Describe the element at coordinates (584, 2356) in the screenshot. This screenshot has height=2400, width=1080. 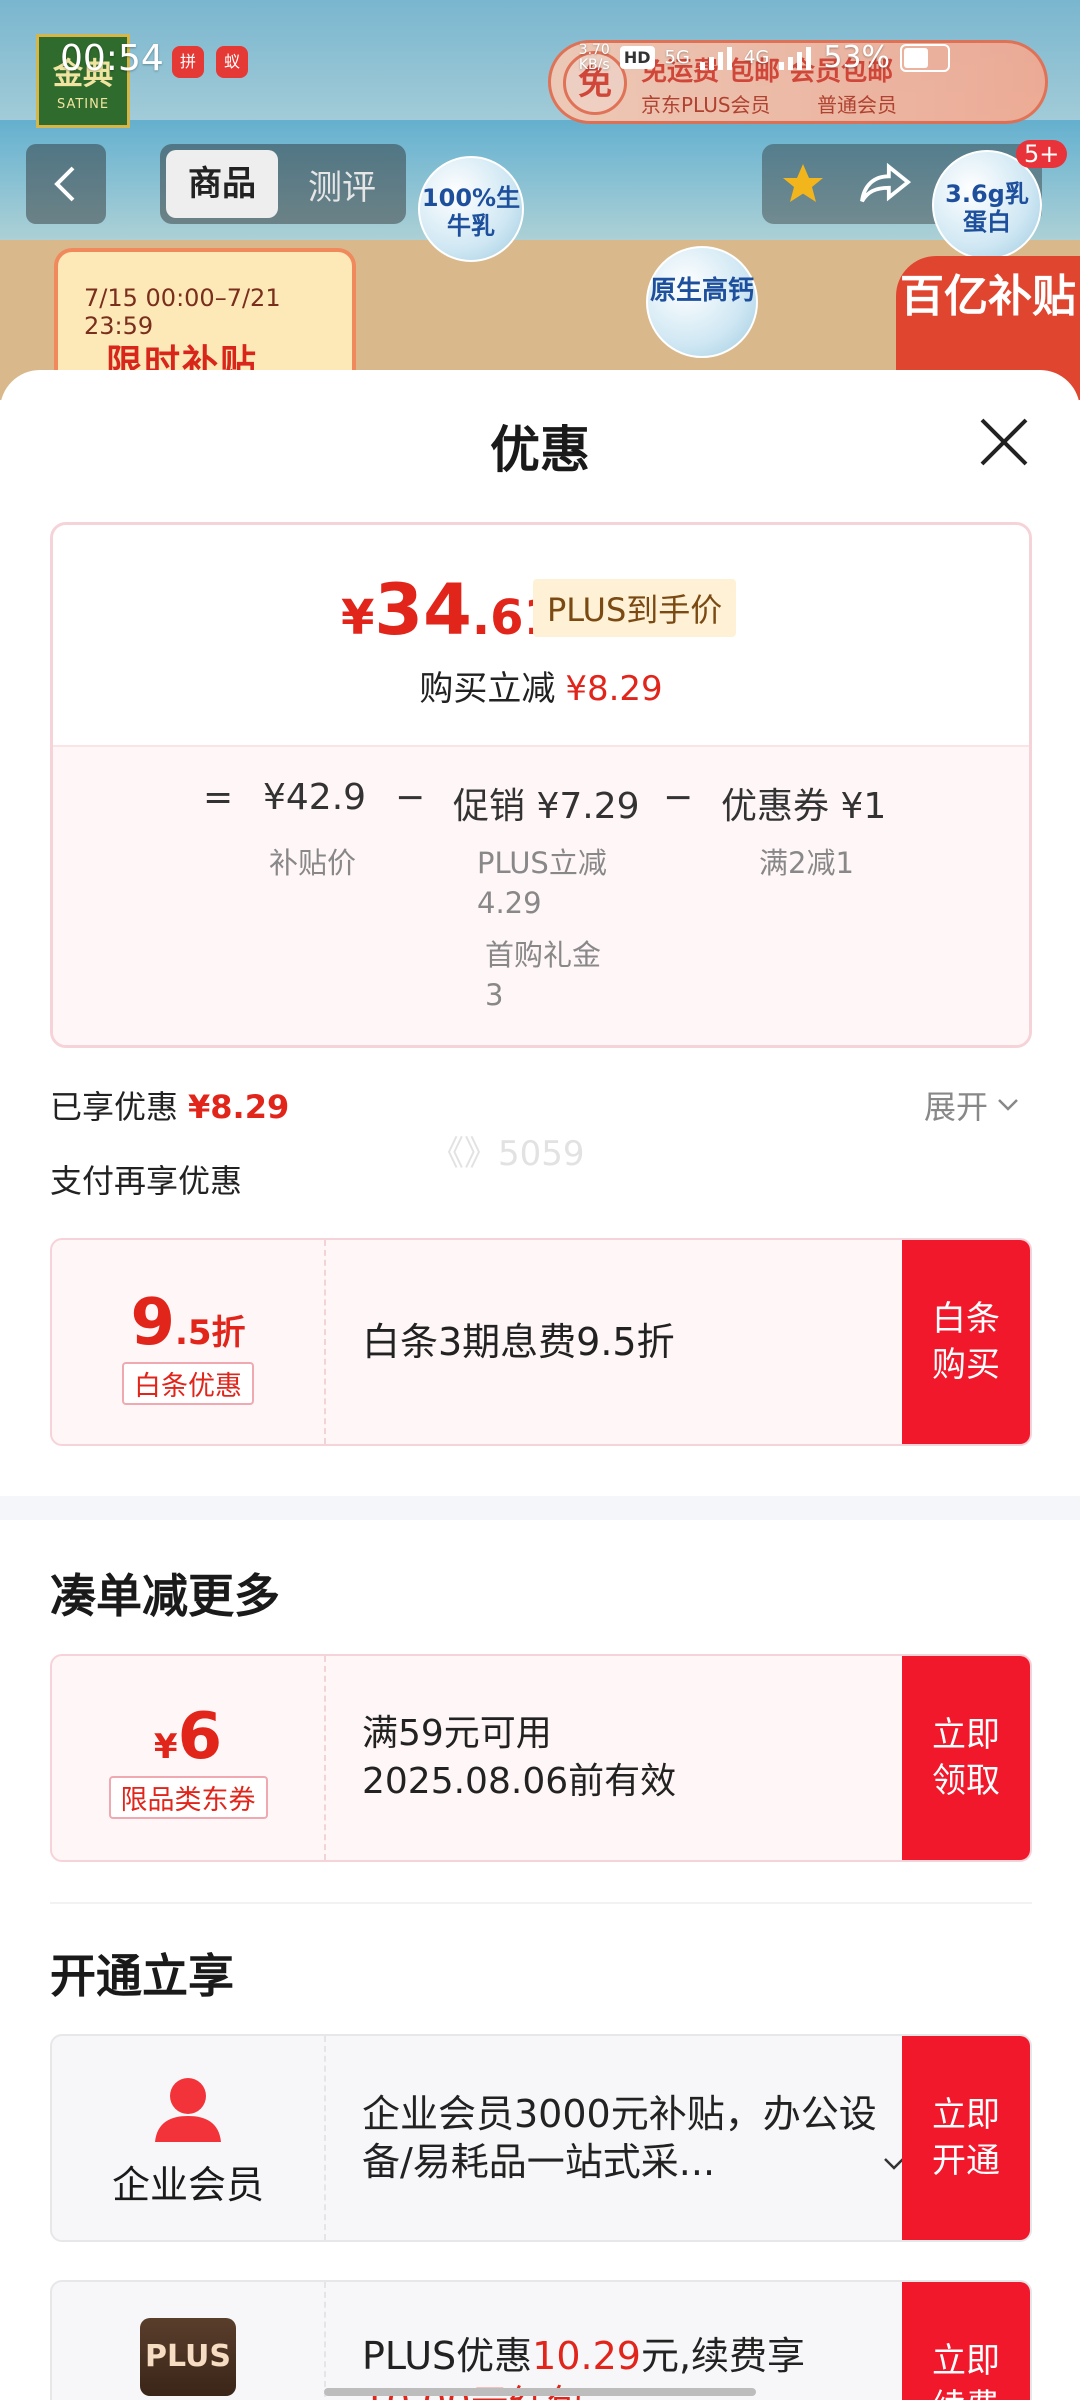
I see `plus-member-line1: PLUS优惠10.29元,续费享` at that location.